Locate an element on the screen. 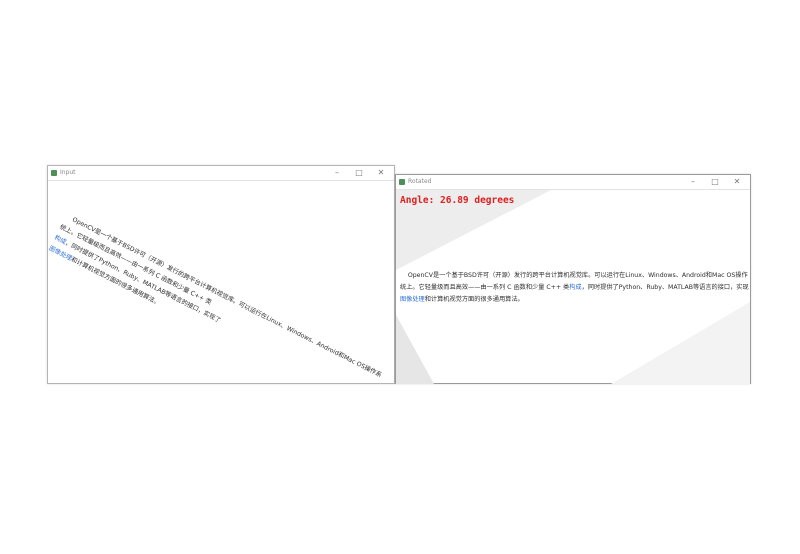 The image size is (800, 554). text-link-image-processing: 图像处理 is located at coordinates (412, 299).